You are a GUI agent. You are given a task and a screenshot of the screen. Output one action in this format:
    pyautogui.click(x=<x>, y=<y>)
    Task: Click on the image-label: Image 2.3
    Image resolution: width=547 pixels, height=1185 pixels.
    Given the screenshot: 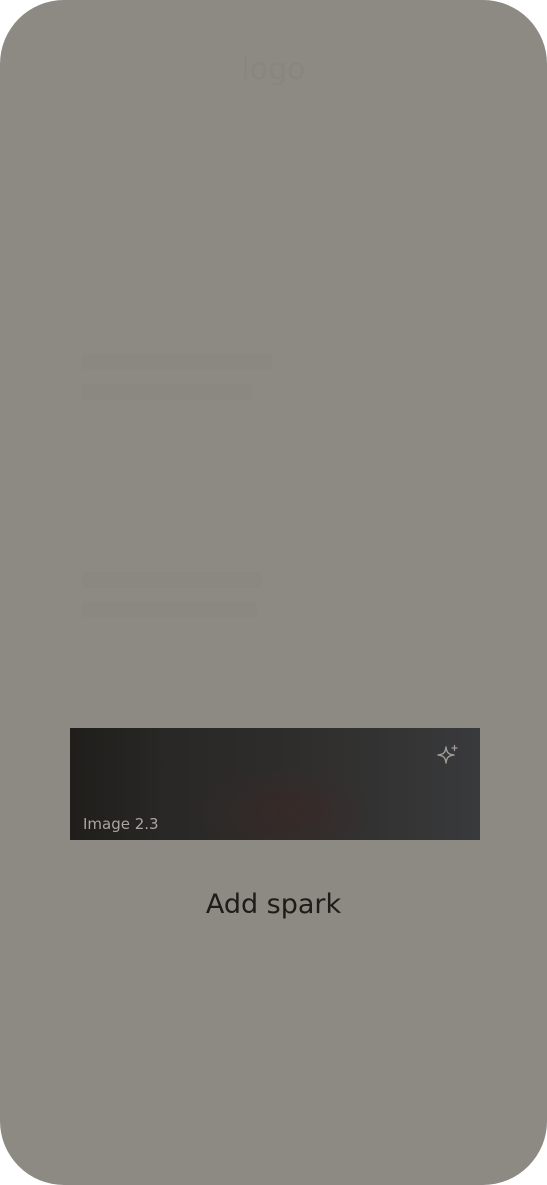 What is the action you would take?
    pyautogui.click(x=121, y=824)
    